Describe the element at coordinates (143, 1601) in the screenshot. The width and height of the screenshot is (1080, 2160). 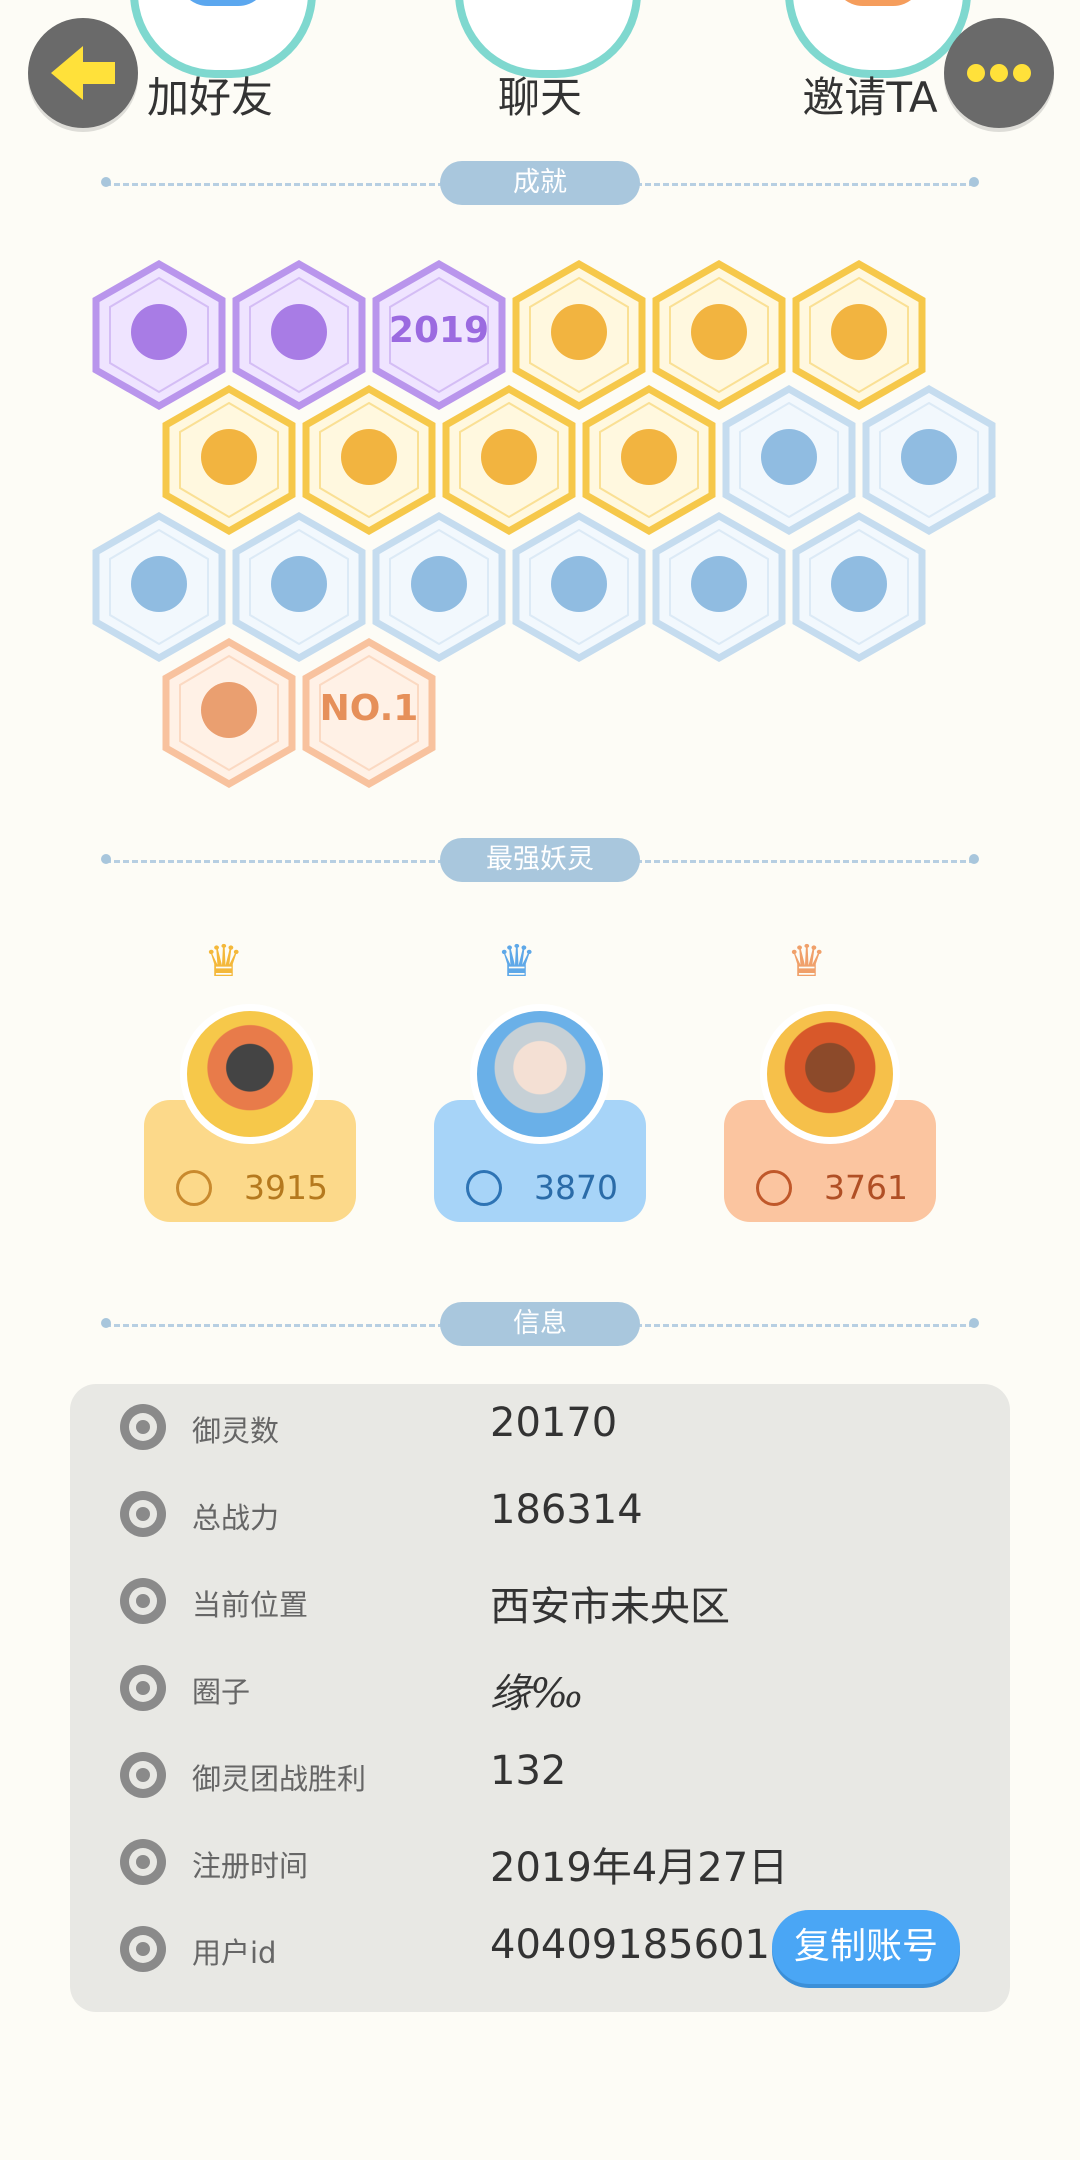
I see `location-pin-icon` at that location.